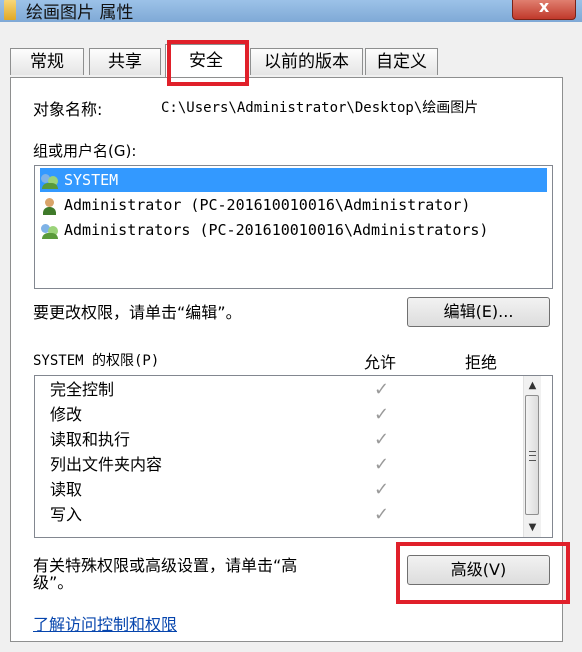  I want to click on scroll-down-icon: ▼, so click(532, 527).